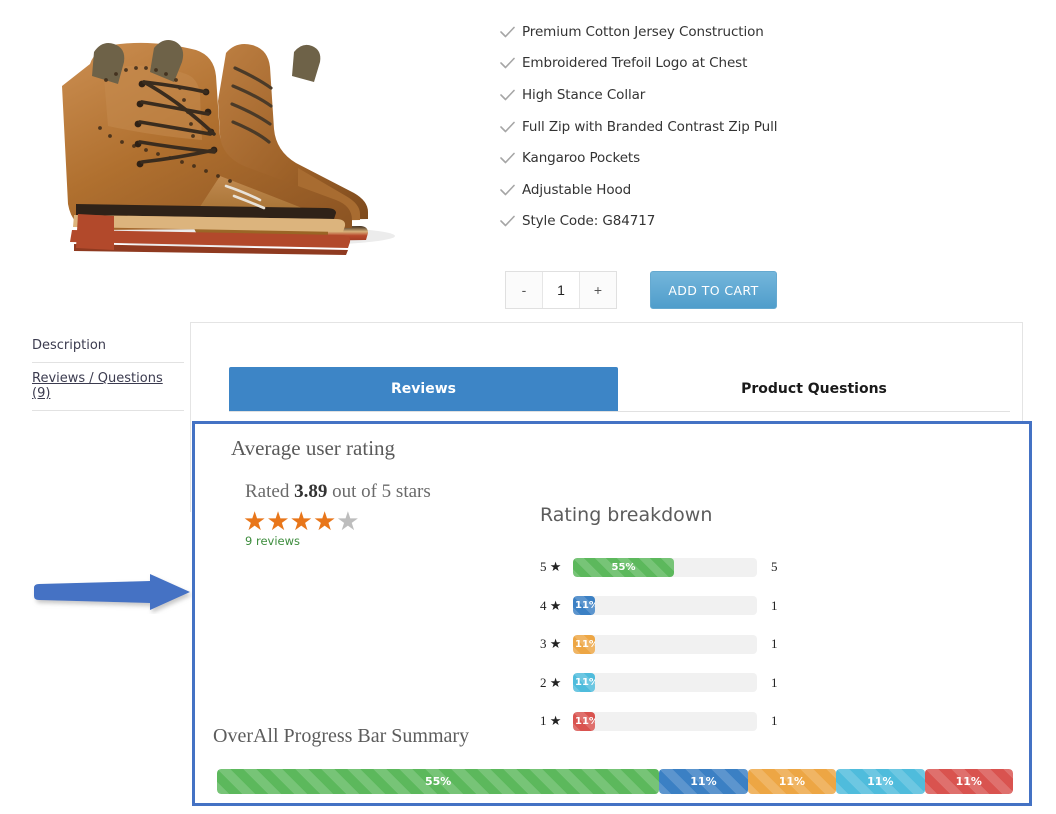 The height and width of the screenshot is (814, 1056). I want to click on feature-item: Premium Cotton Jersey Construction, so click(735, 32).